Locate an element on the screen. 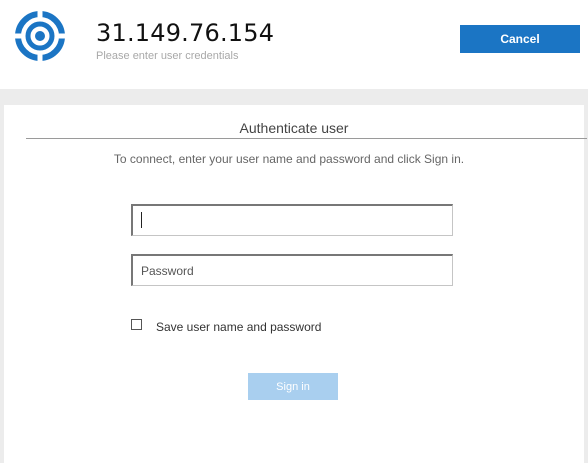 The height and width of the screenshot is (463, 588). credentials-subtitle: Please enter user credentials is located at coordinates (167, 56).